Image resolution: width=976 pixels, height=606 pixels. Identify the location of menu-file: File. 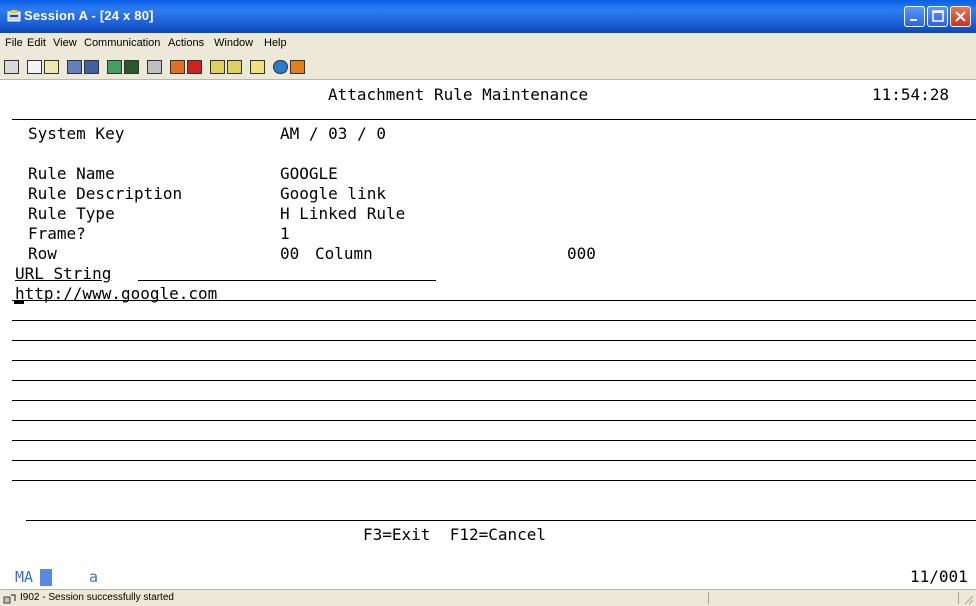
(14, 43).